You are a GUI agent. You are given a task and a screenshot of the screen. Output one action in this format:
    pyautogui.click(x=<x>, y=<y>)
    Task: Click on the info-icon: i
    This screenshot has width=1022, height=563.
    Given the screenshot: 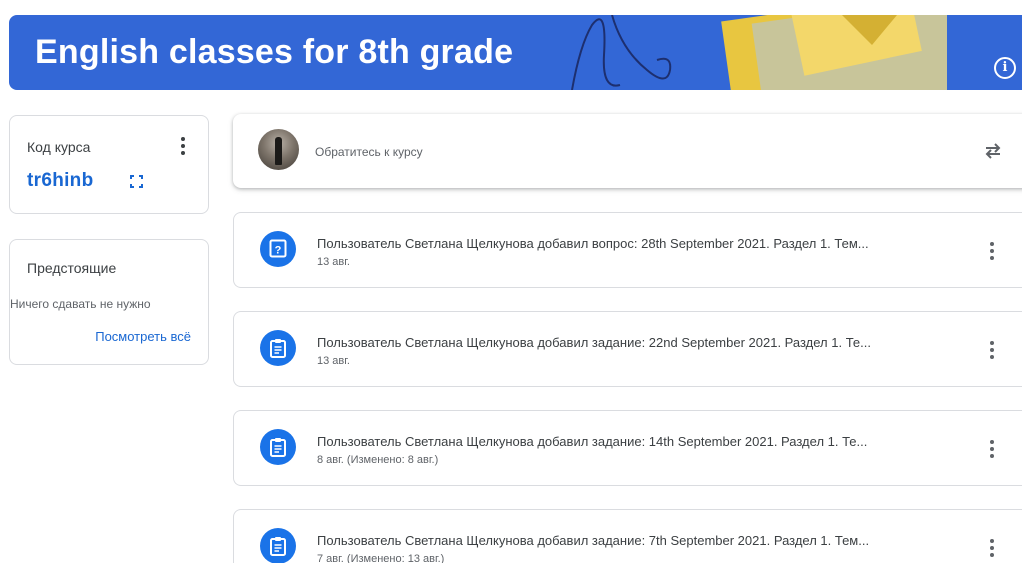 What is the action you would take?
    pyautogui.click(x=1005, y=68)
    